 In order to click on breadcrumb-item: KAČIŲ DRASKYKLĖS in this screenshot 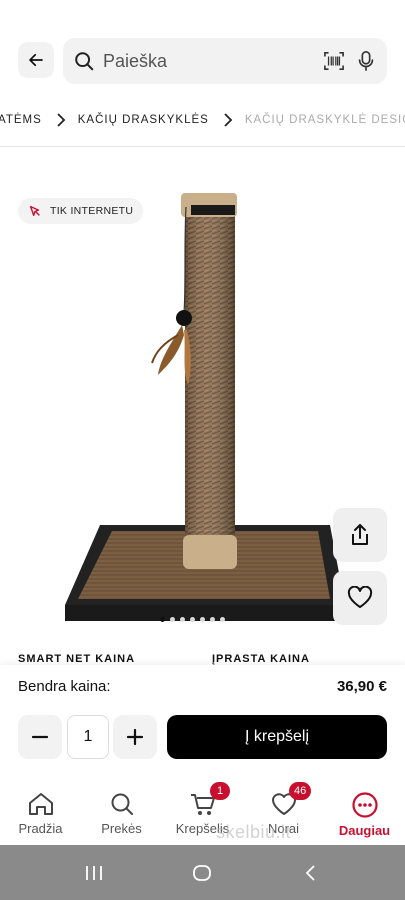, I will do `click(143, 120)`.